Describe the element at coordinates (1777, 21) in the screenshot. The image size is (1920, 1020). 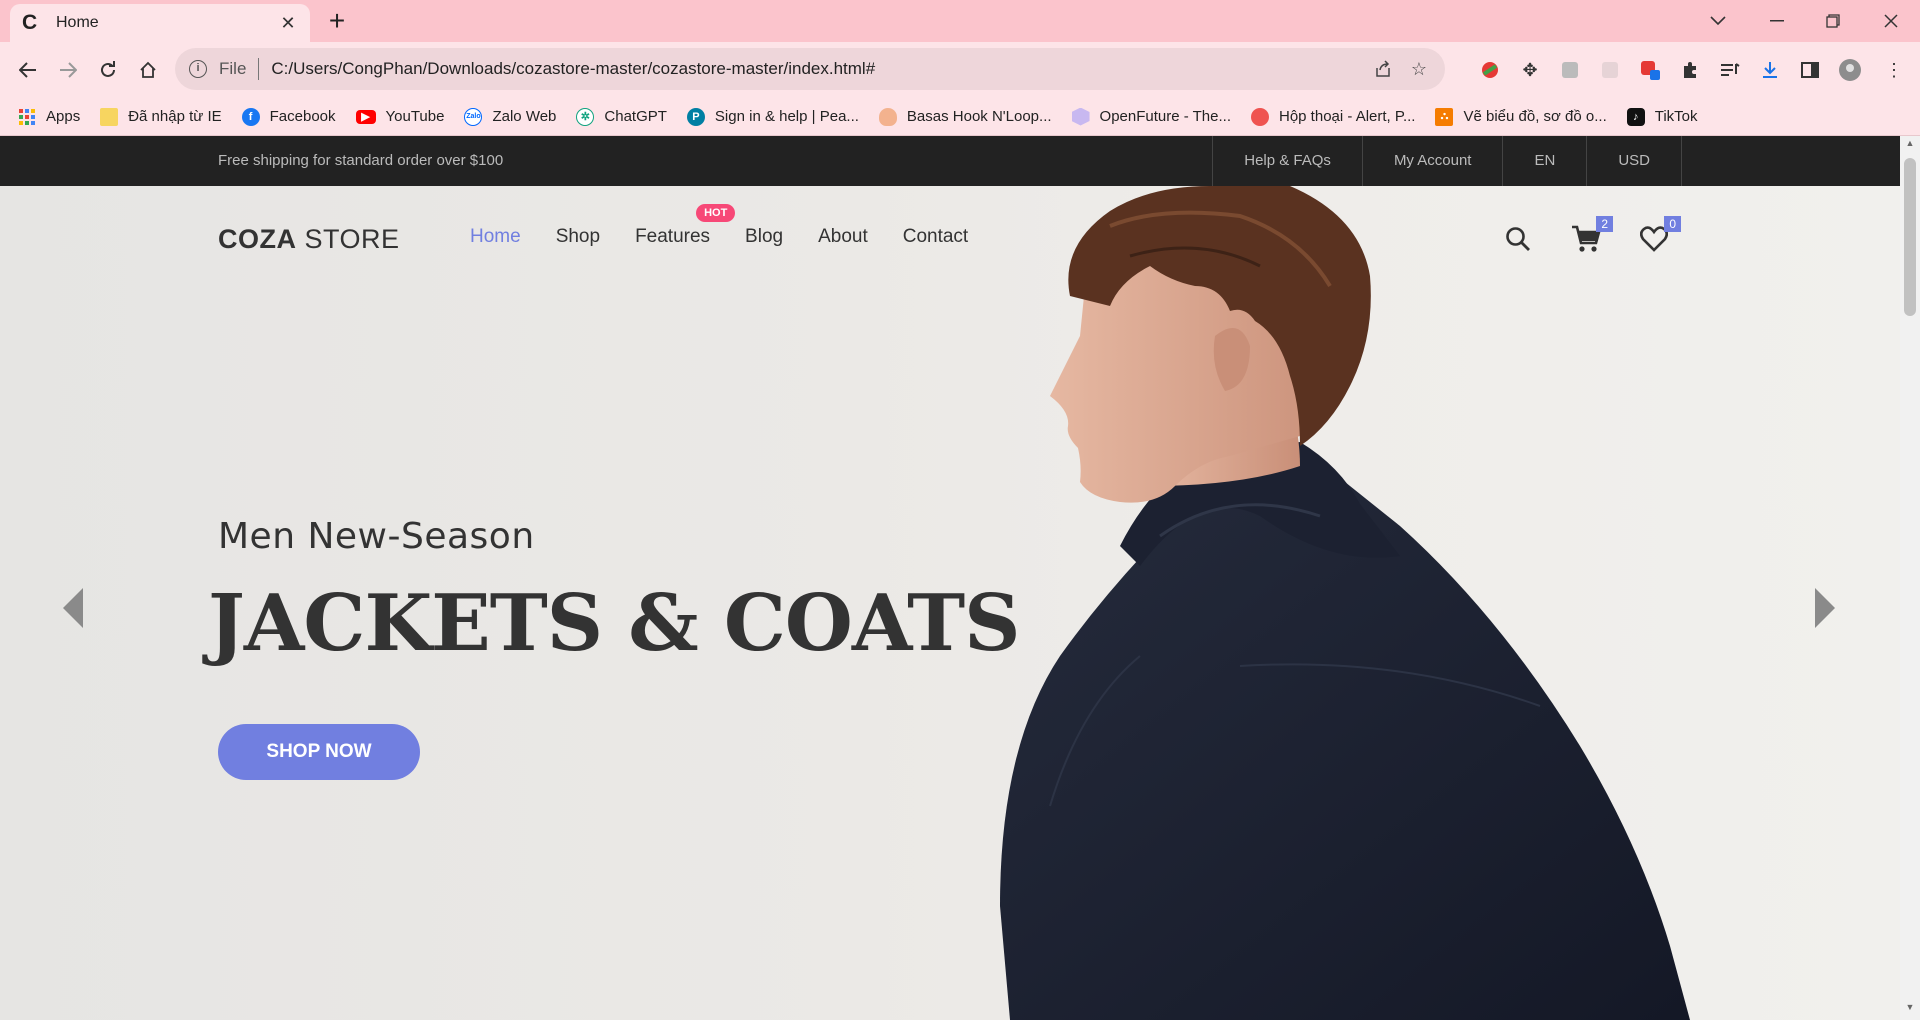
I see `minimize-button` at that location.